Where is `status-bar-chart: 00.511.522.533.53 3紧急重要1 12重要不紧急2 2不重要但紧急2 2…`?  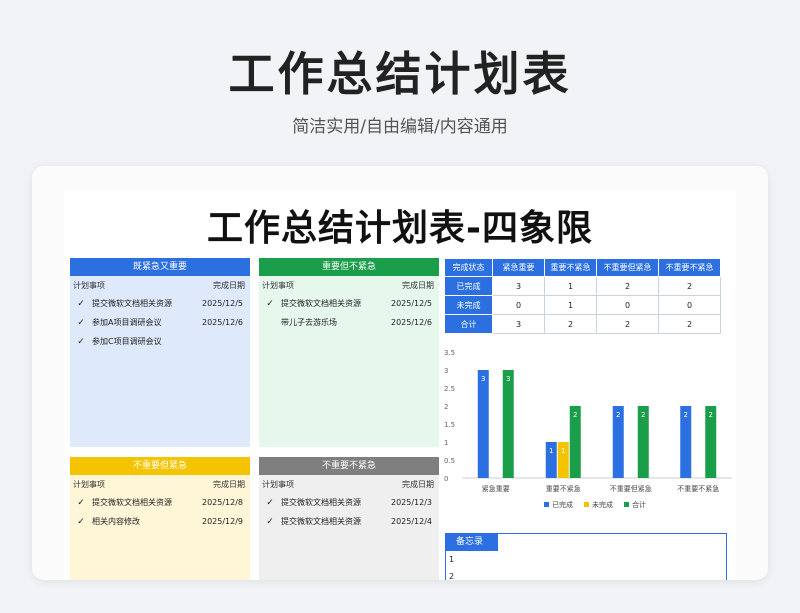
status-bar-chart: 00.511.522.533.53 3紧急重要1 12重要不紧急2 2不重要但紧急2 2… is located at coordinates (588, 429).